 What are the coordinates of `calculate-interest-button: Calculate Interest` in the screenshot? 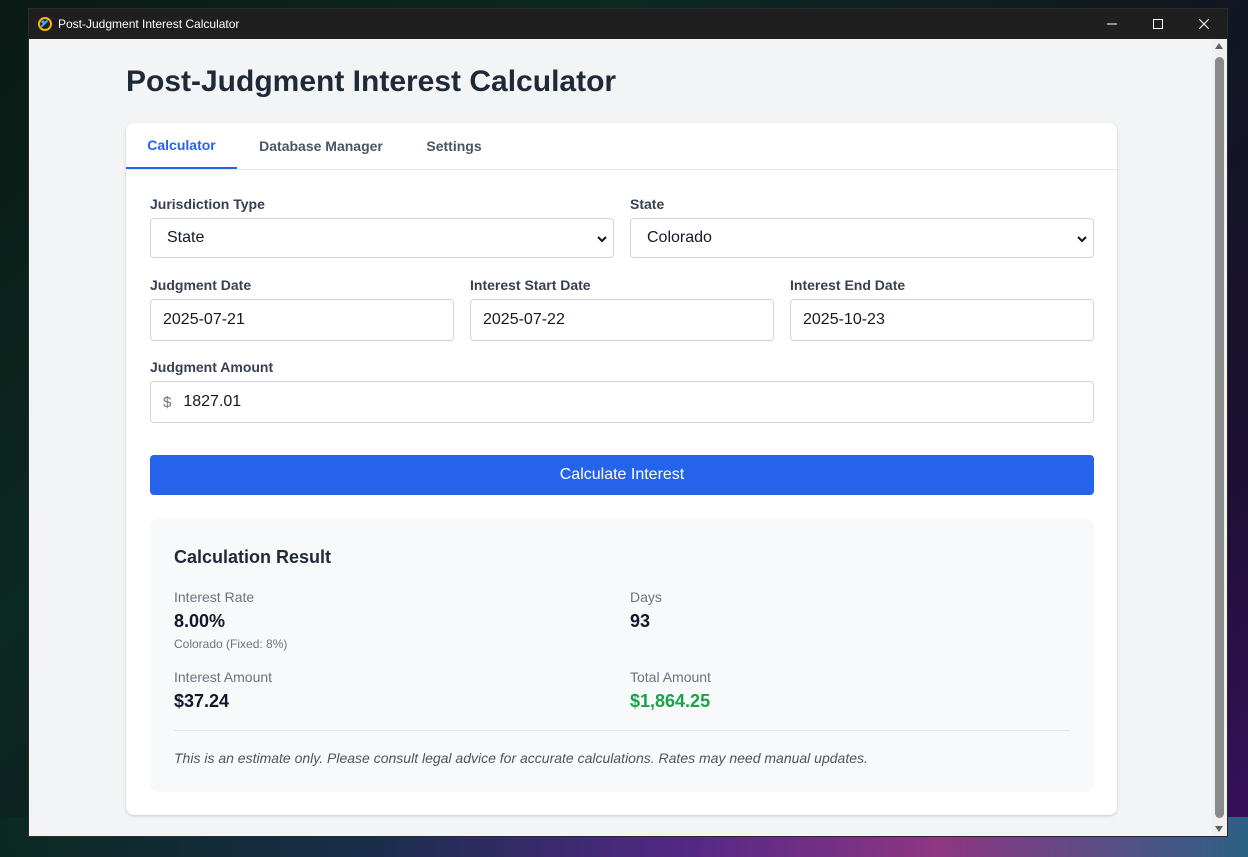 It's located at (622, 475).